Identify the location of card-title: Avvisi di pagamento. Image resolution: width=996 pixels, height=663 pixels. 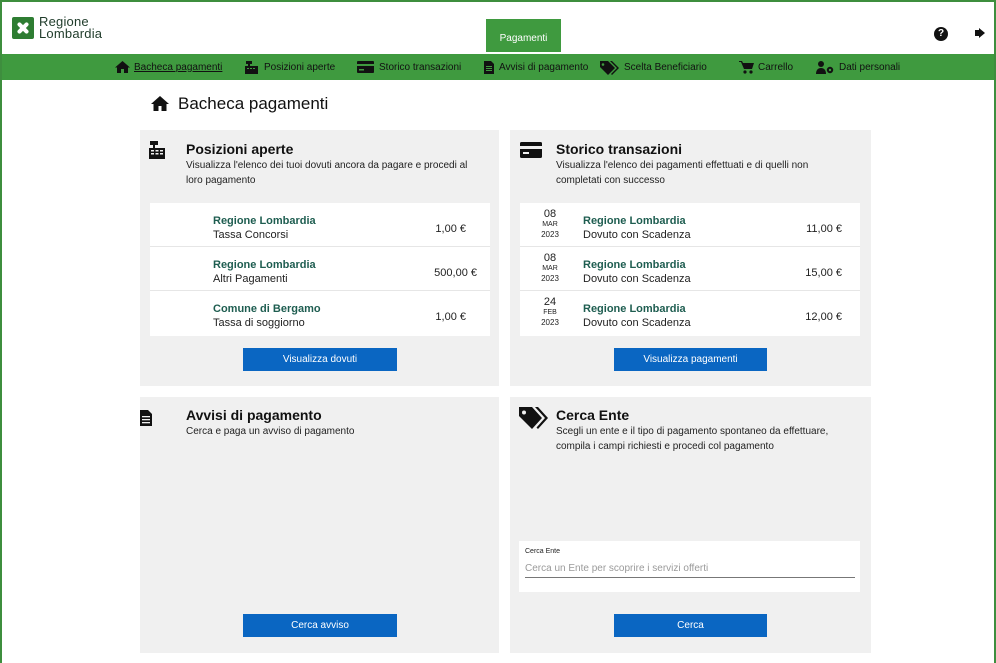
(254, 415).